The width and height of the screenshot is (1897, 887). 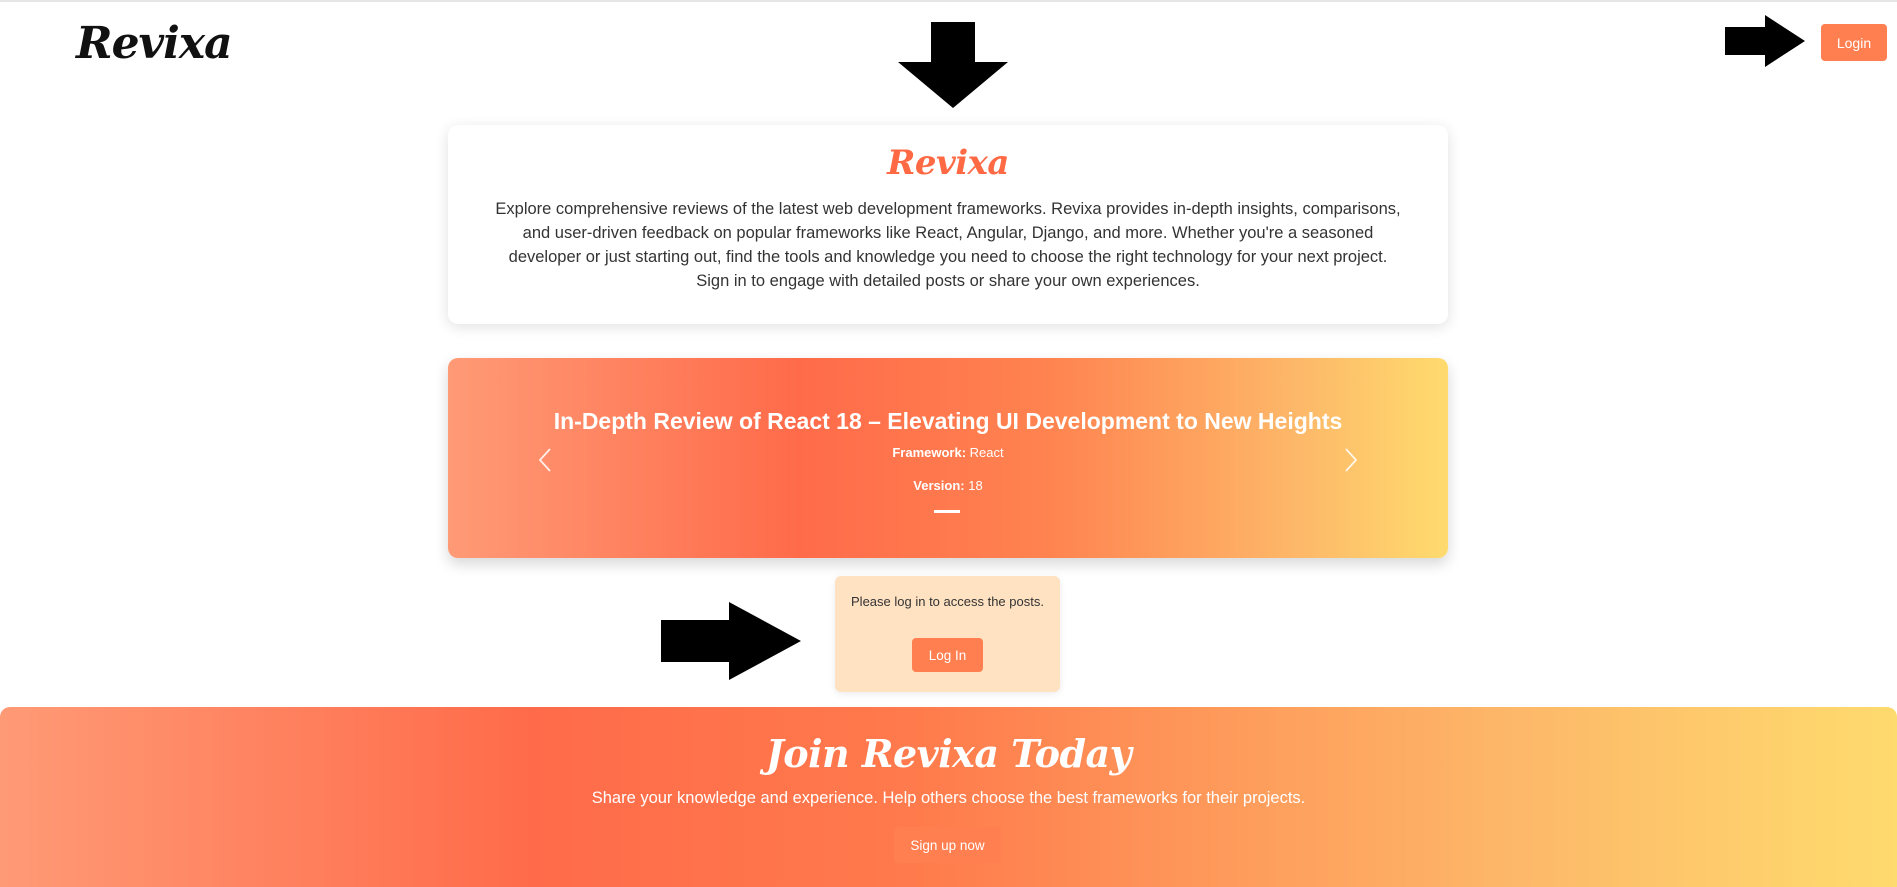 I want to click on slide-version: Version: 18, so click(x=948, y=485).